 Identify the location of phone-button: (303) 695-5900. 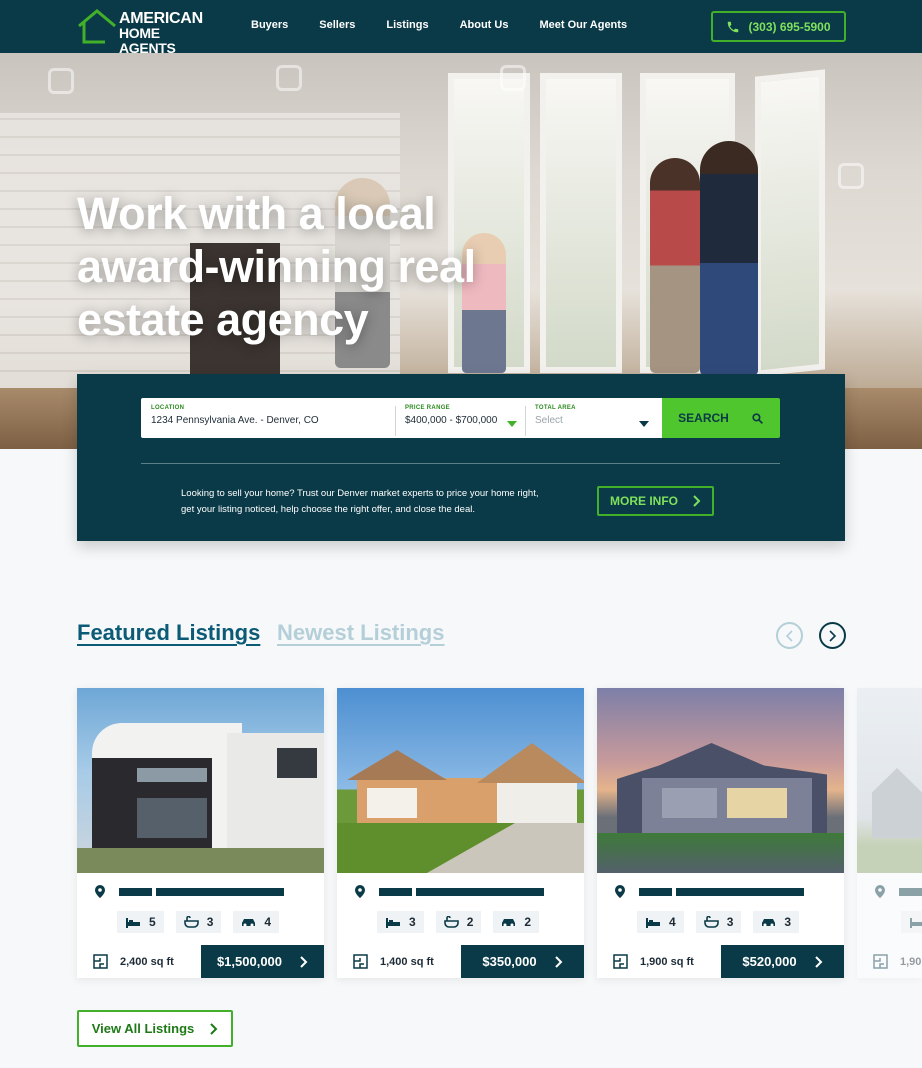
(778, 26).